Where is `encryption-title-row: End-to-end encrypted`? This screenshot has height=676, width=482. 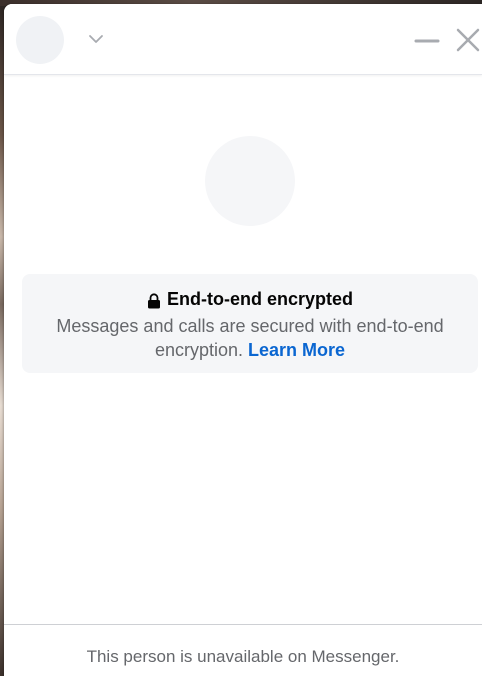 encryption-title-row: End-to-end encrypted is located at coordinates (250, 299).